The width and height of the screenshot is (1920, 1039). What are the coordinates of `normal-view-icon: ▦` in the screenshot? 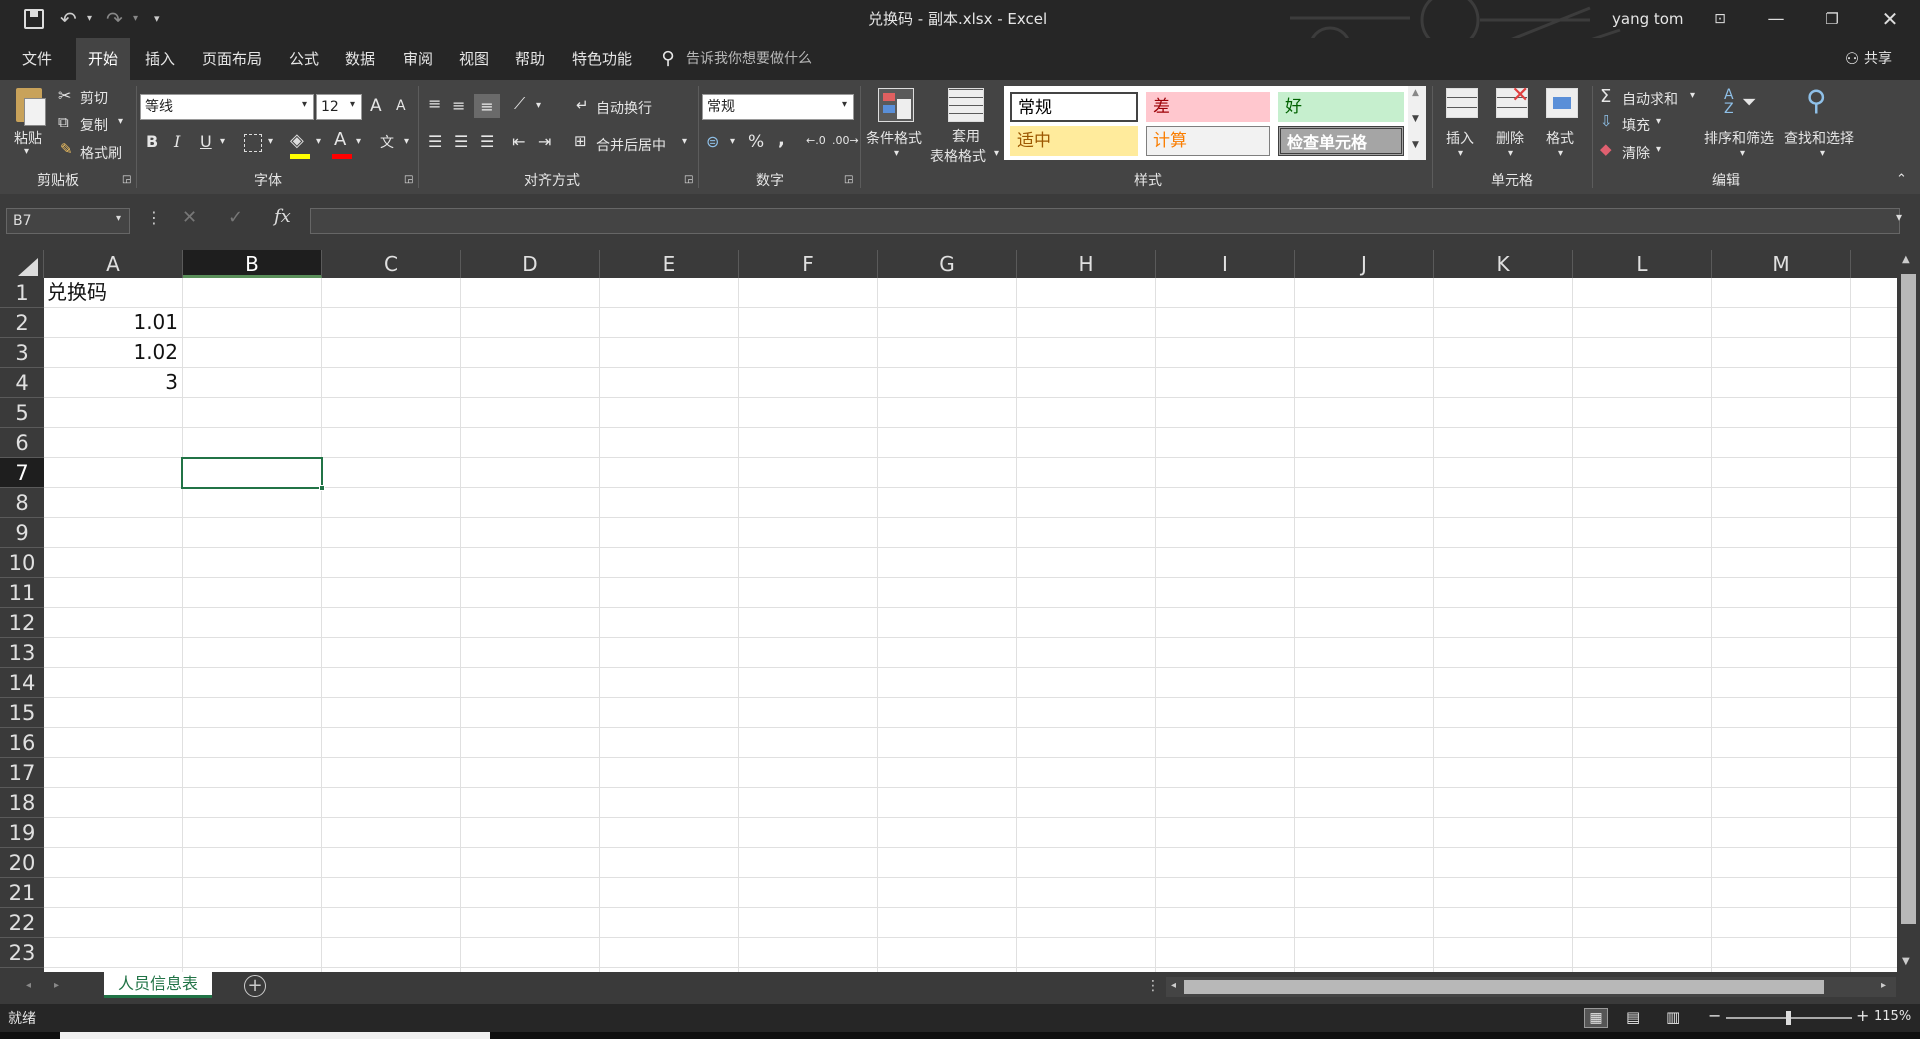 It's located at (1596, 1018).